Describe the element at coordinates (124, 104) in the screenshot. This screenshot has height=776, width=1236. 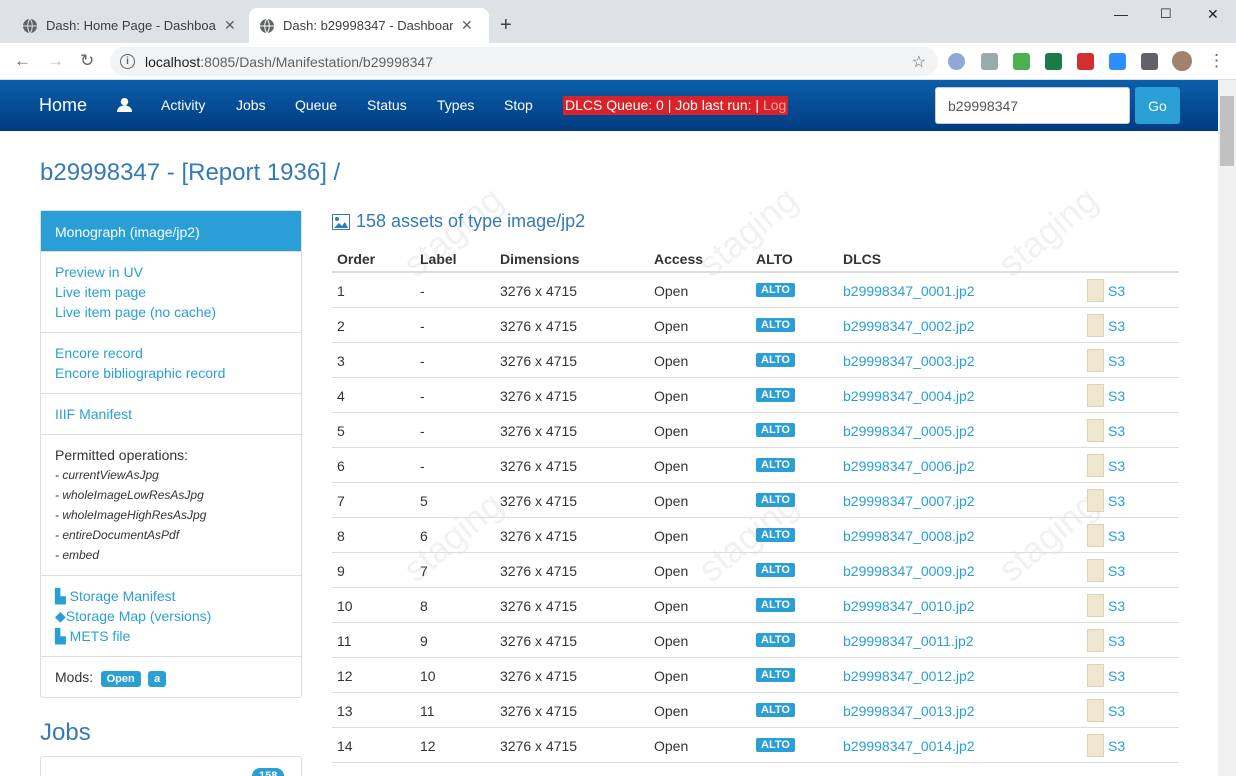
I see `user-icon` at that location.